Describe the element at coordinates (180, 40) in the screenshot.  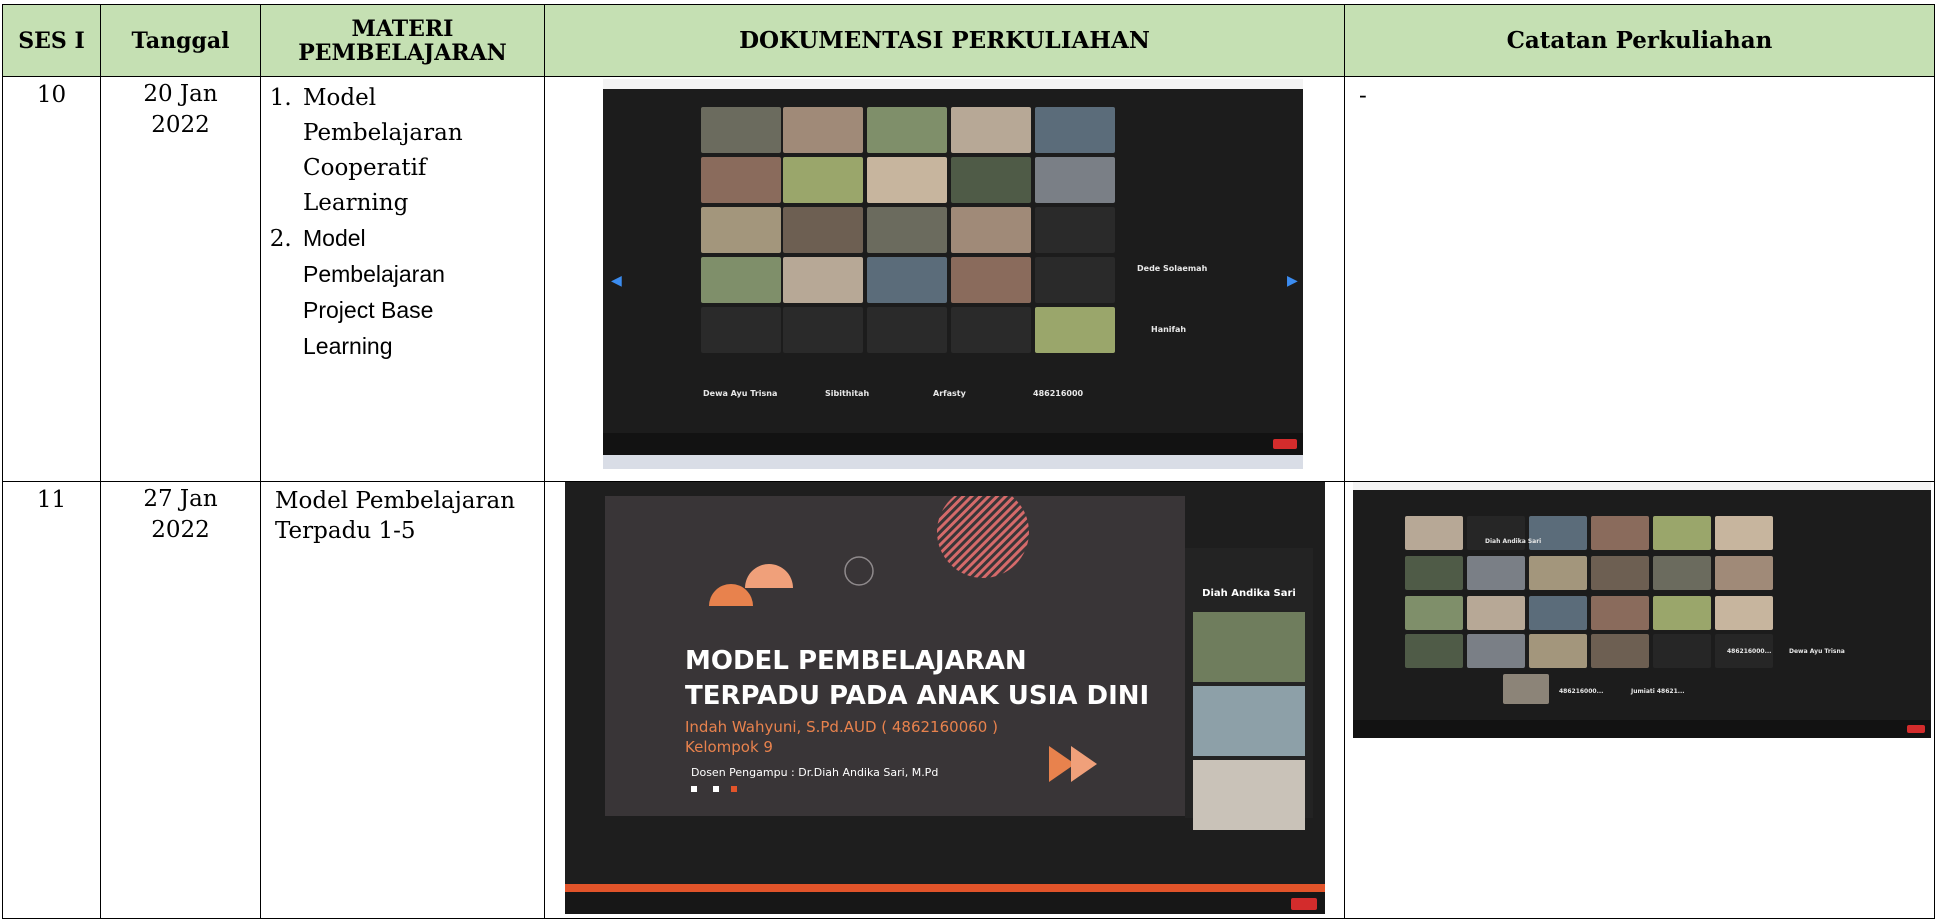
I see `header-tanggal: Tanggal` at that location.